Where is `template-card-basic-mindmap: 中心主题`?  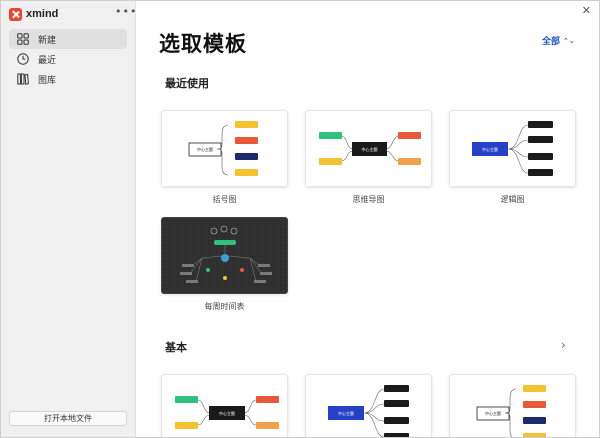 template-card-basic-mindmap: 中心主题 is located at coordinates (224, 405).